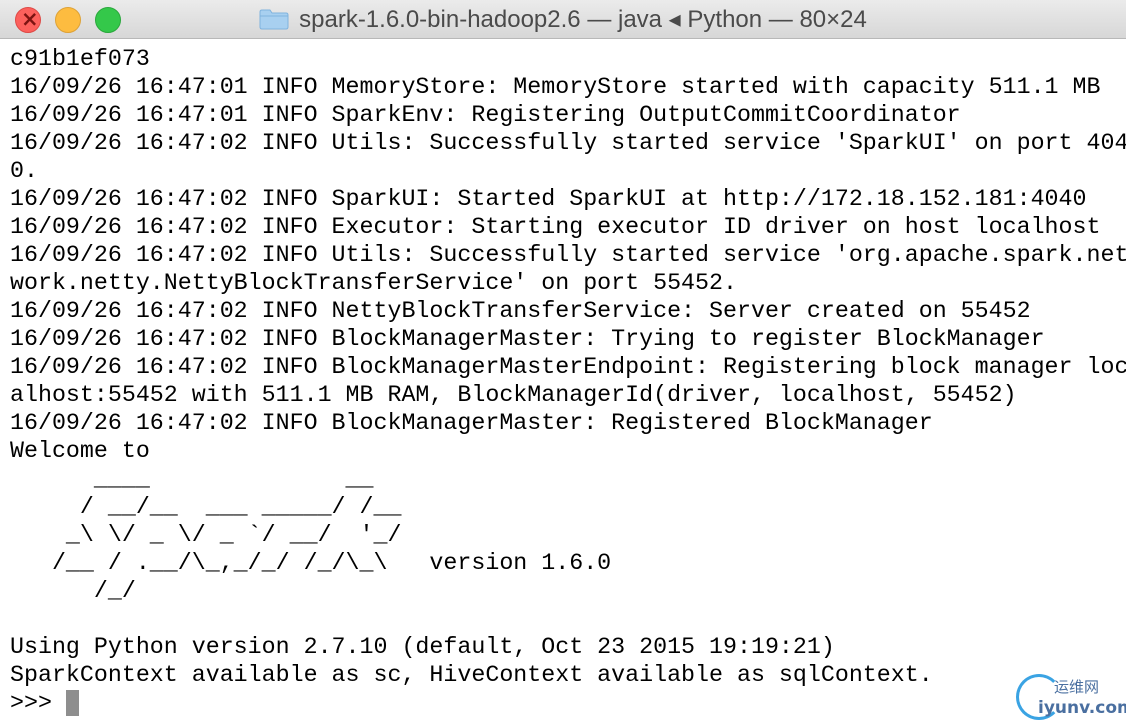 Image resolution: width=1126 pixels, height=726 pixels. I want to click on log-line: c91b1ef073, so click(80, 59).